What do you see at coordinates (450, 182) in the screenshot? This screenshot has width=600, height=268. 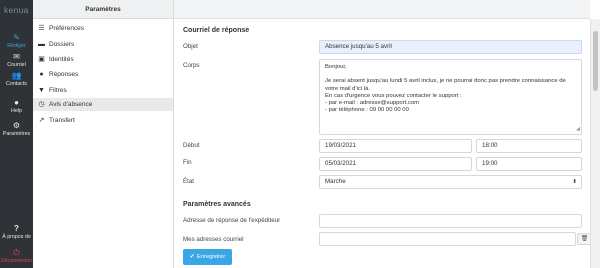 I see `state-select: Marche ⬍` at bounding box center [450, 182].